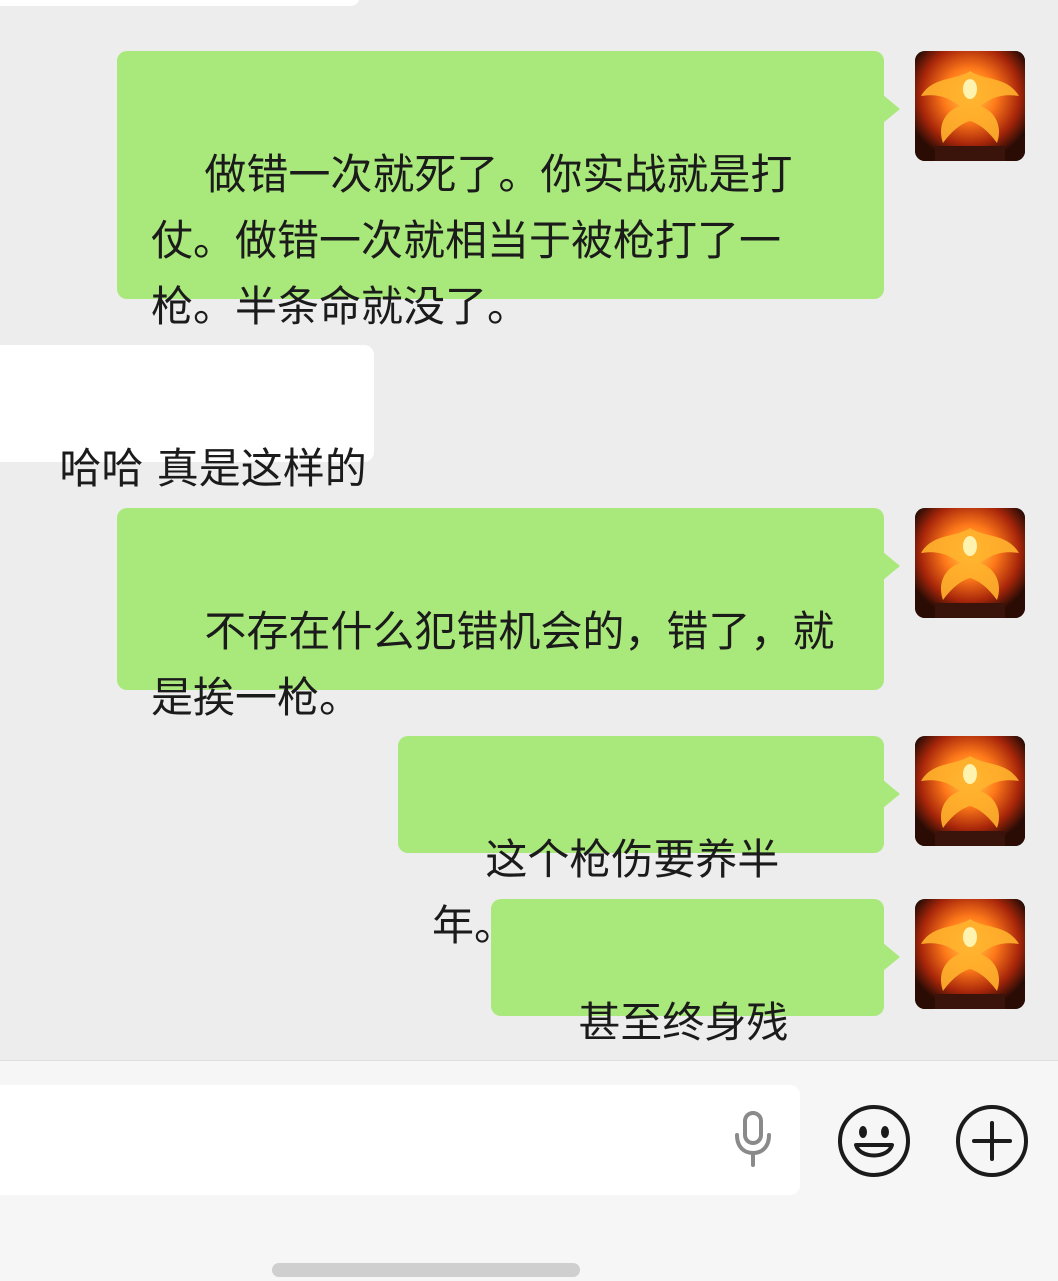  Describe the element at coordinates (213, 468) in the screenshot. I see `message-text: 哈哈 真是这样的` at that location.